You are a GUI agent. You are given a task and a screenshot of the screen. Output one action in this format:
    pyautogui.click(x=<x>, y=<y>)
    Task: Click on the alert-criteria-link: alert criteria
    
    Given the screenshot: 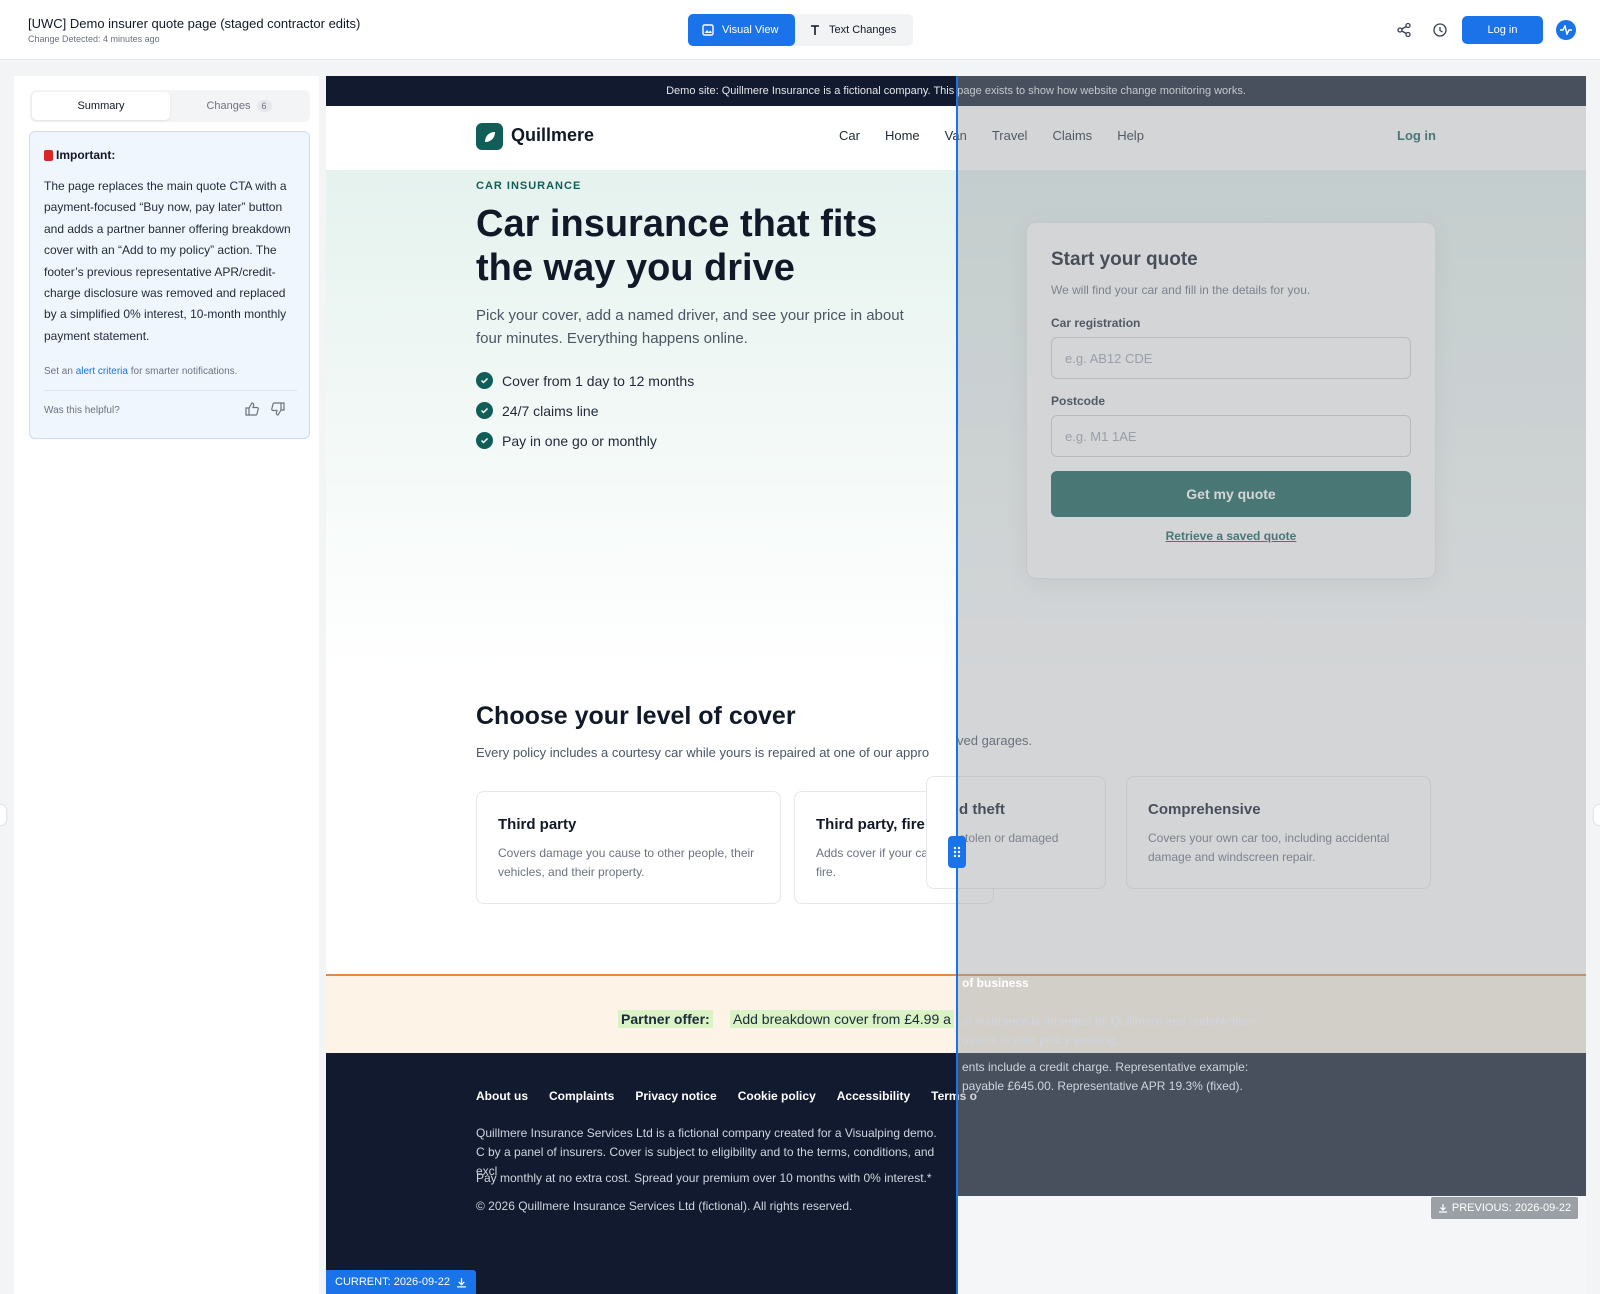 What is the action you would take?
    pyautogui.click(x=102, y=371)
    